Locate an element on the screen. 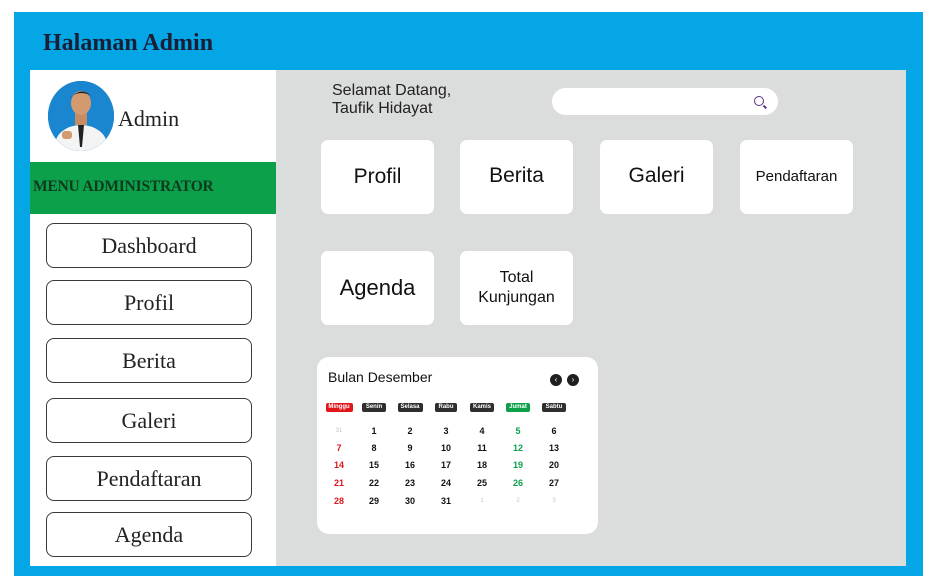 This screenshot has width=929, height=582. calendar-day: 12 is located at coordinates (518, 448).